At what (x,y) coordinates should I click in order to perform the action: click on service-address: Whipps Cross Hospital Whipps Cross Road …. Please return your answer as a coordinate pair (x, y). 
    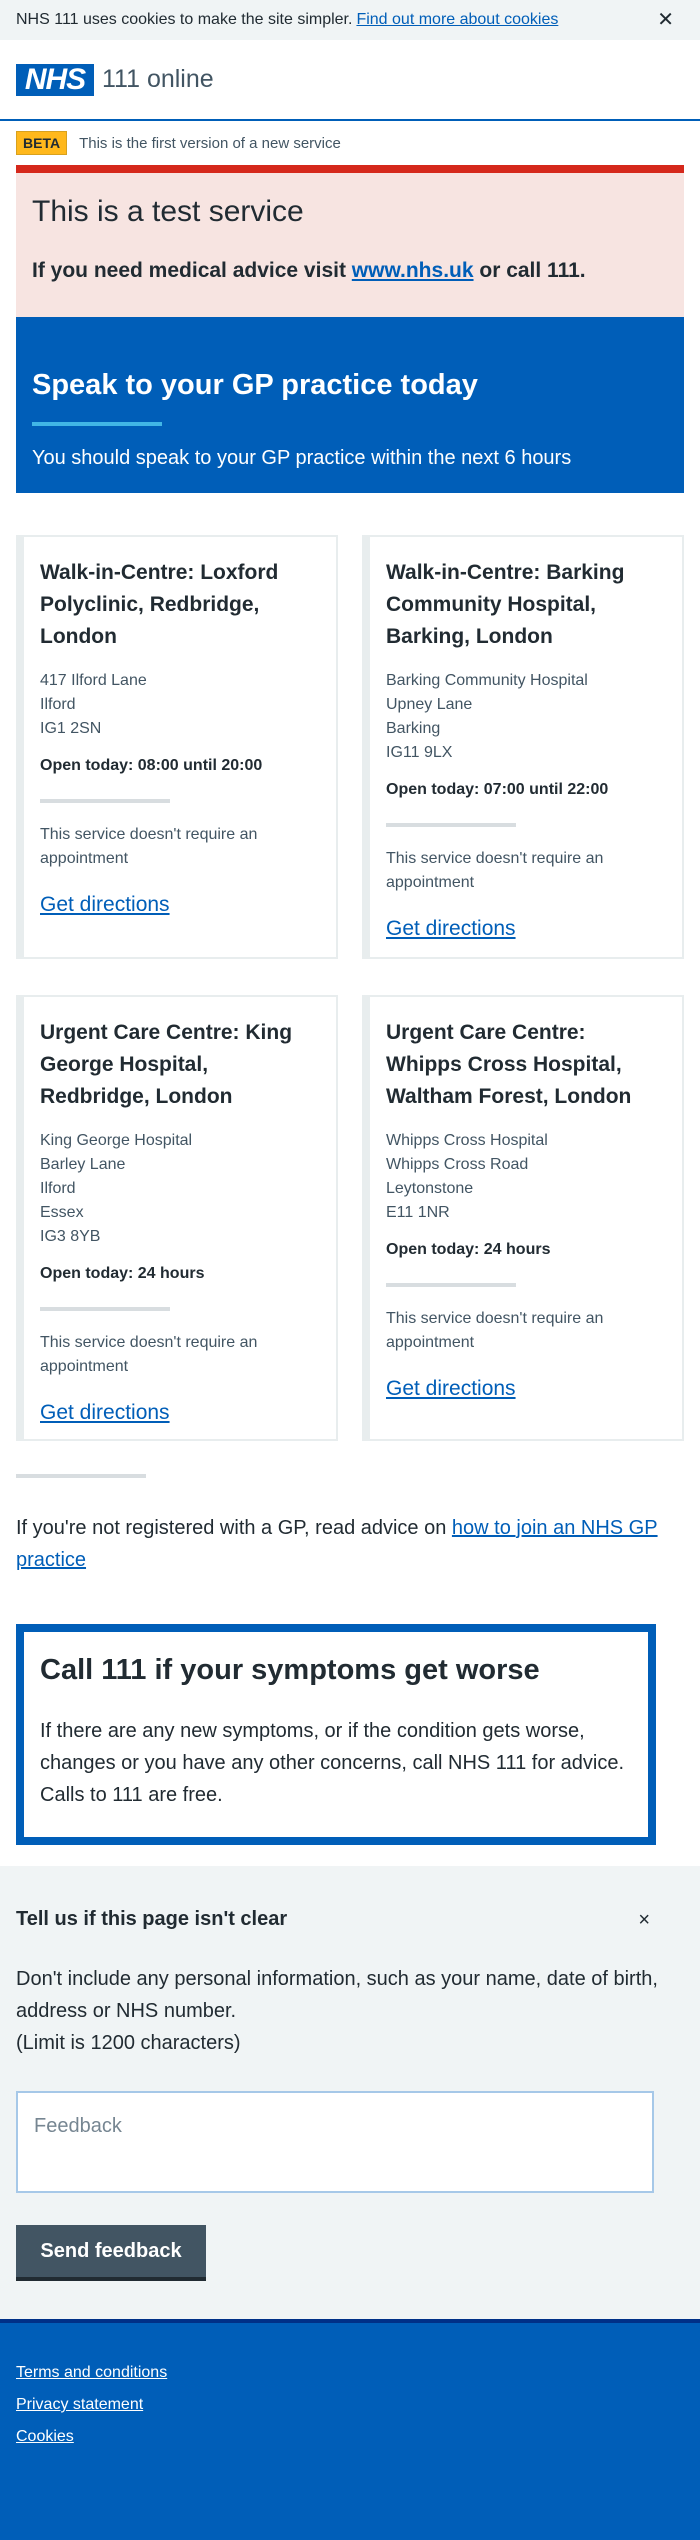
    Looking at the image, I should click on (526, 1177).